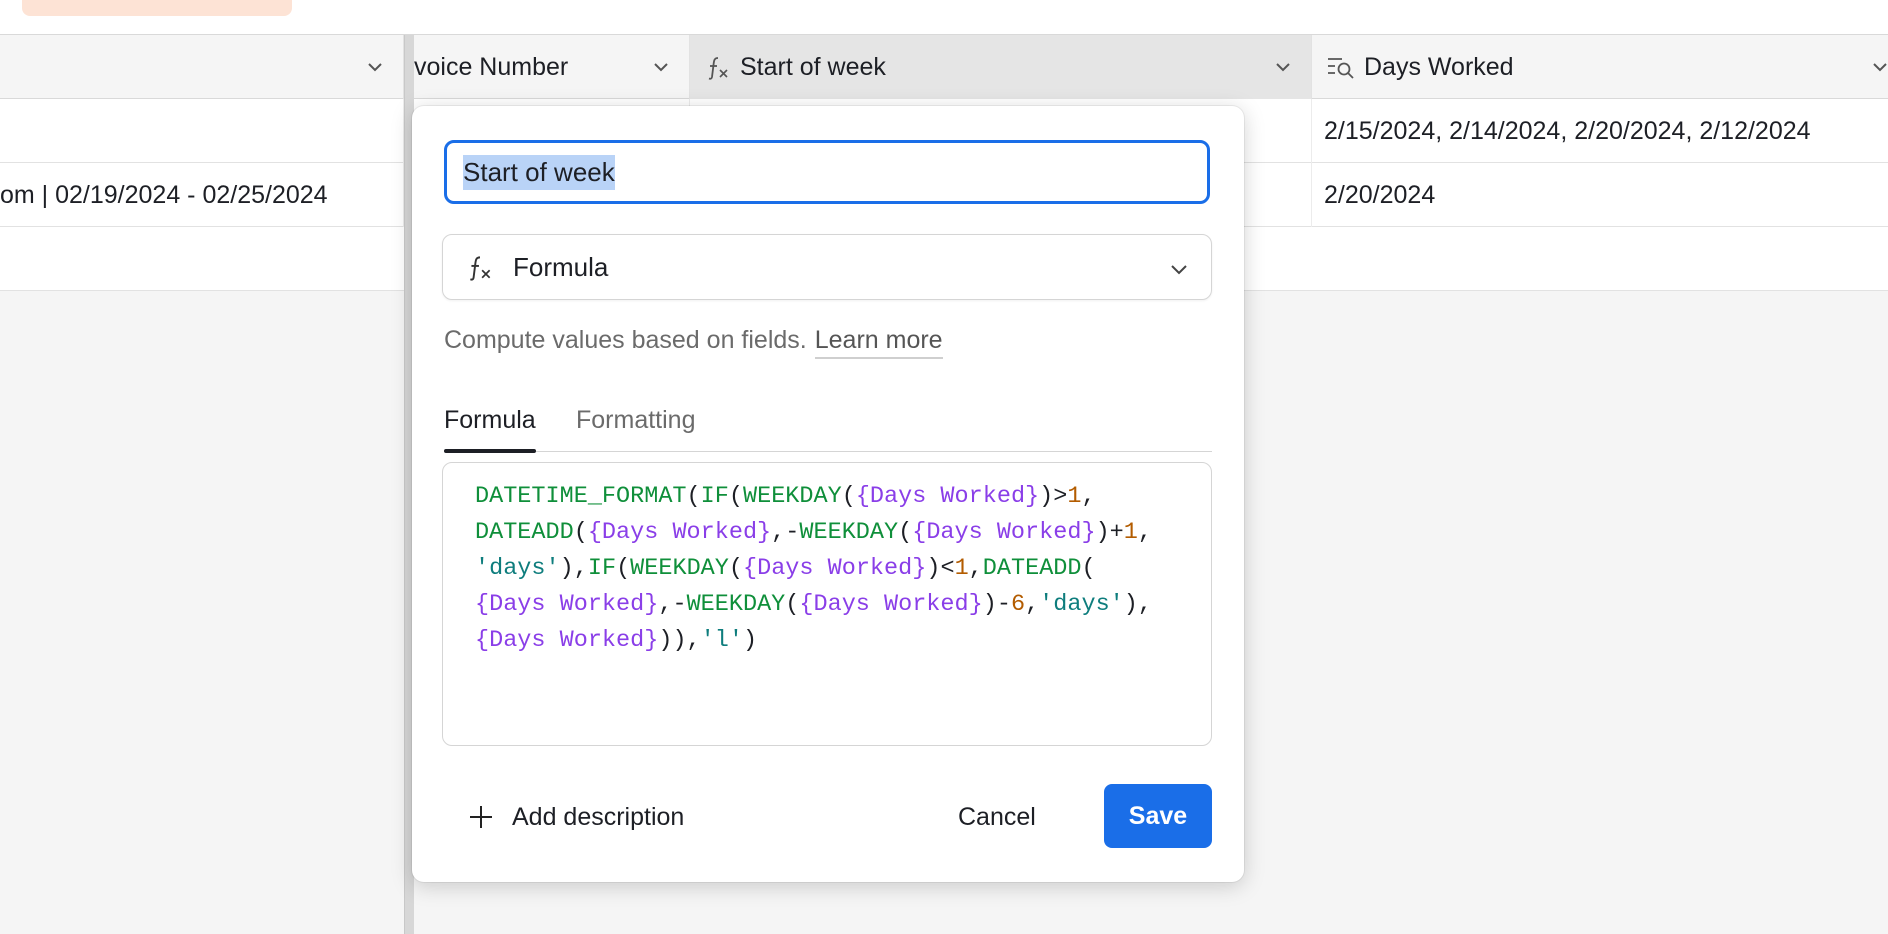 The image size is (1888, 934). I want to click on formula-token: DATETIME_FORMAT, so click(581, 496).